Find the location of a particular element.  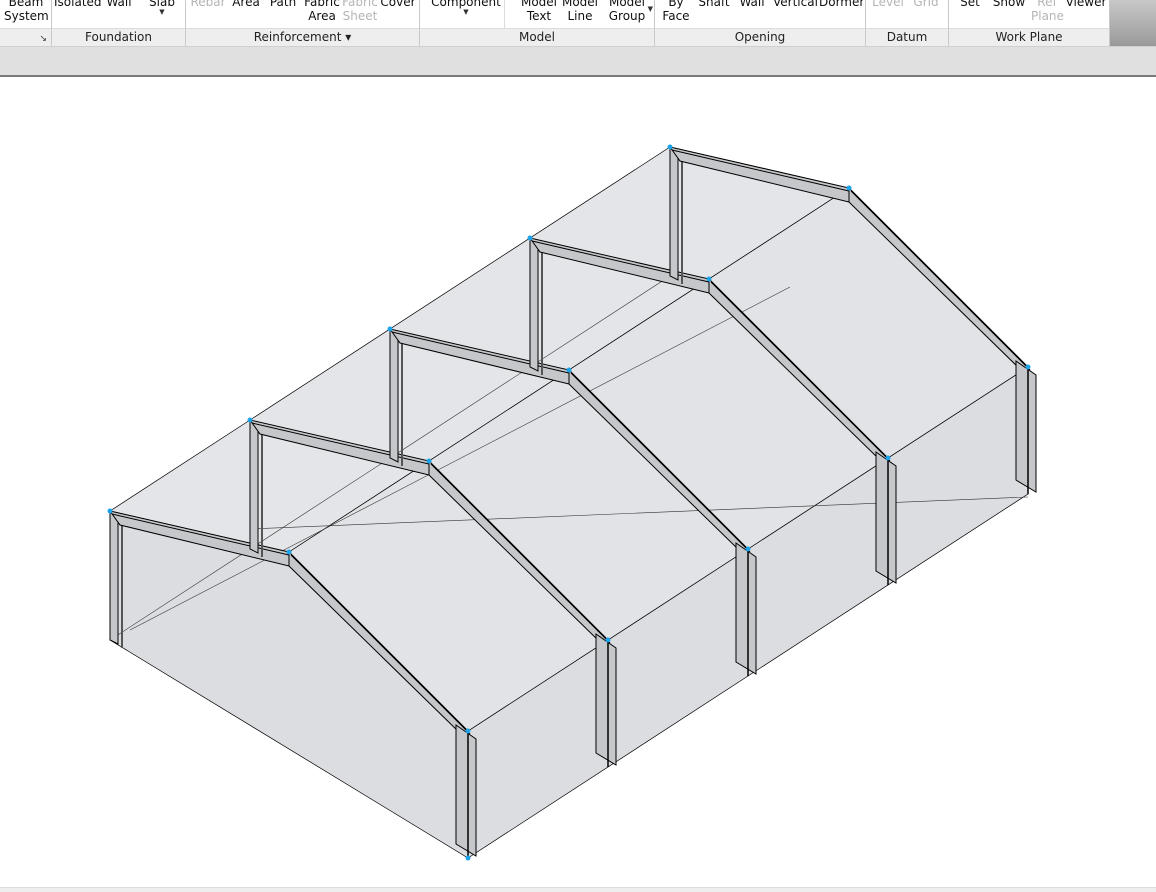

vertical-opening-button: Vertical is located at coordinates (795, 4).